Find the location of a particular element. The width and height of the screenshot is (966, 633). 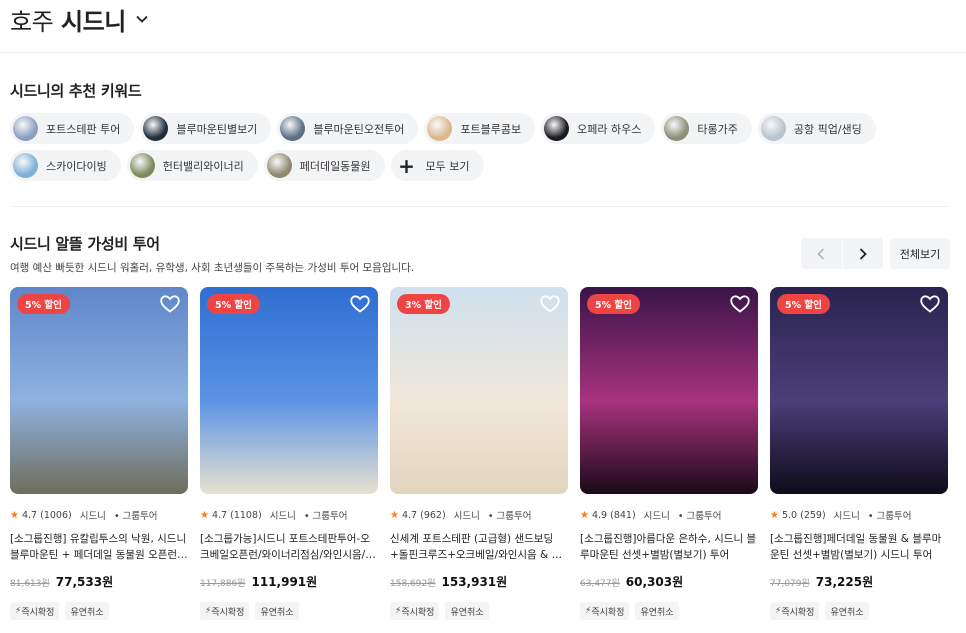

keyword-label: 포트블루콤보 is located at coordinates (491, 129).